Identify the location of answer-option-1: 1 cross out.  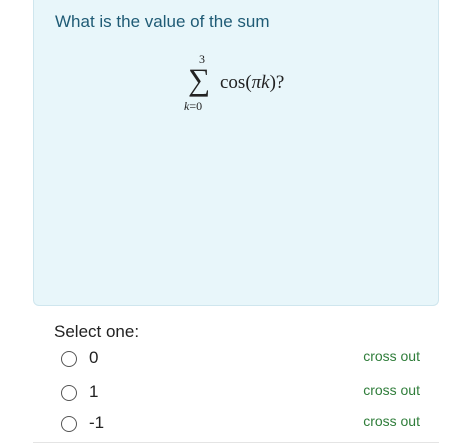
(244, 396).